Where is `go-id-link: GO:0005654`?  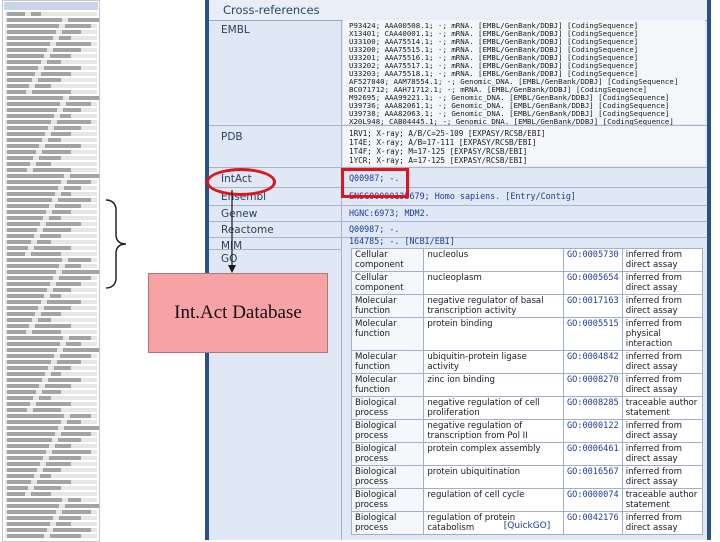 go-id-link: GO:0005654 is located at coordinates (592, 283).